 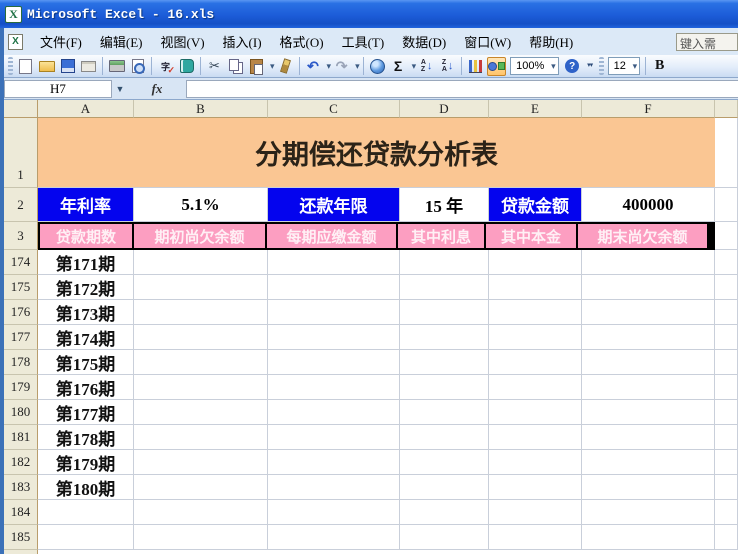 I want to click on menu-window: 窗口(W), so click(x=487, y=41).